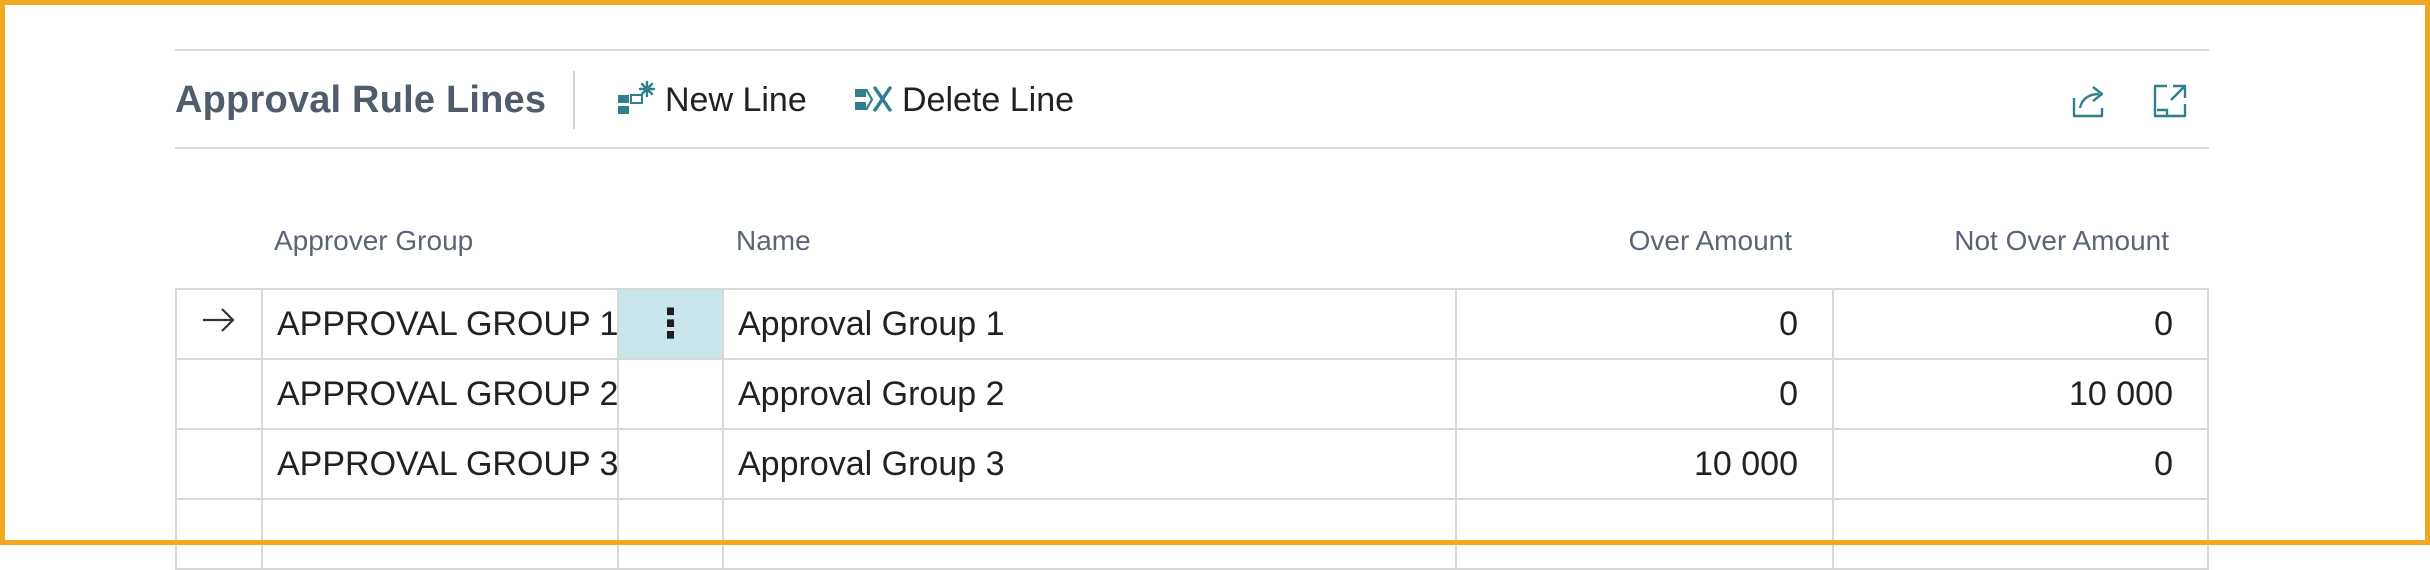 The image size is (2430, 570). I want to click on new-line-button: New Line, so click(711, 100).